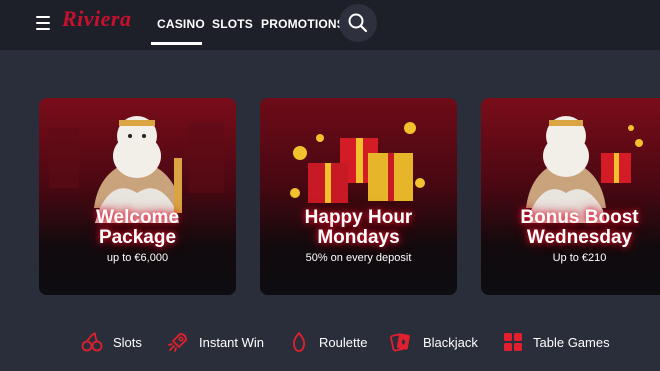  Describe the element at coordinates (111, 342) in the screenshot. I see `category-slots: Slots` at that location.